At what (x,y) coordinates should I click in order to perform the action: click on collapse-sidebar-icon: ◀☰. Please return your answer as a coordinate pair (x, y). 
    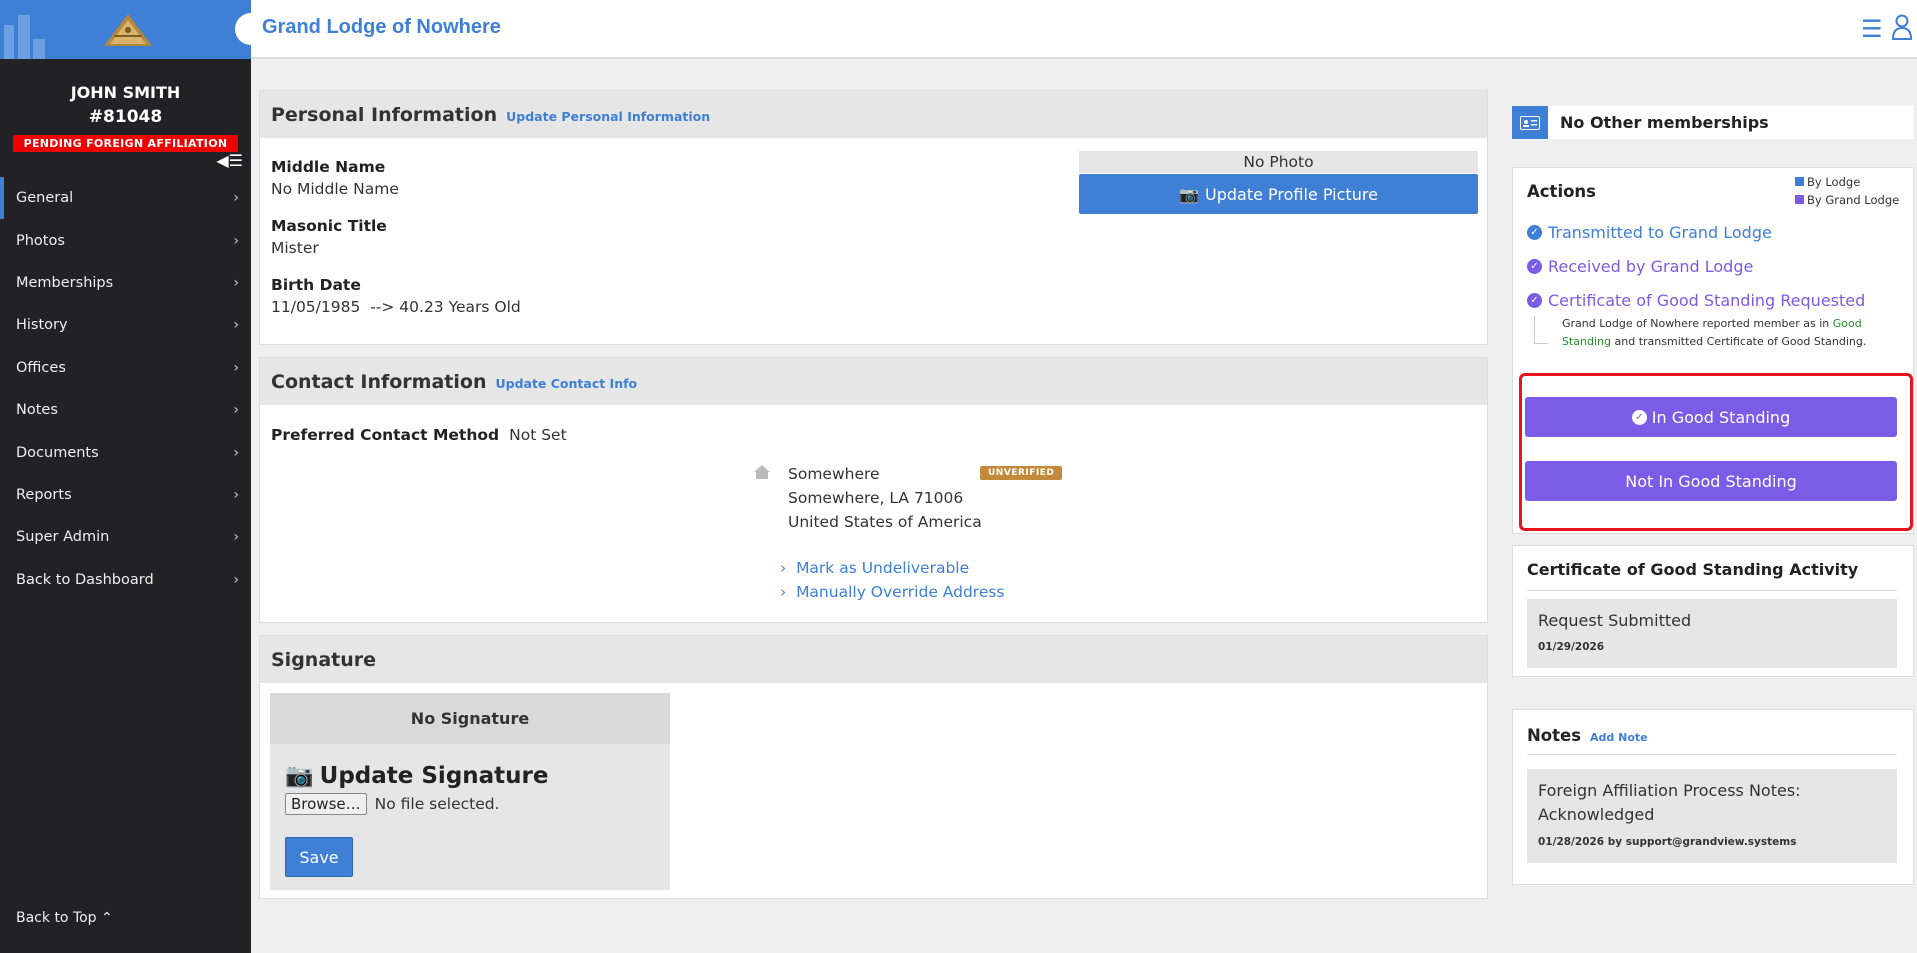
    Looking at the image, I should click on (229, 160).